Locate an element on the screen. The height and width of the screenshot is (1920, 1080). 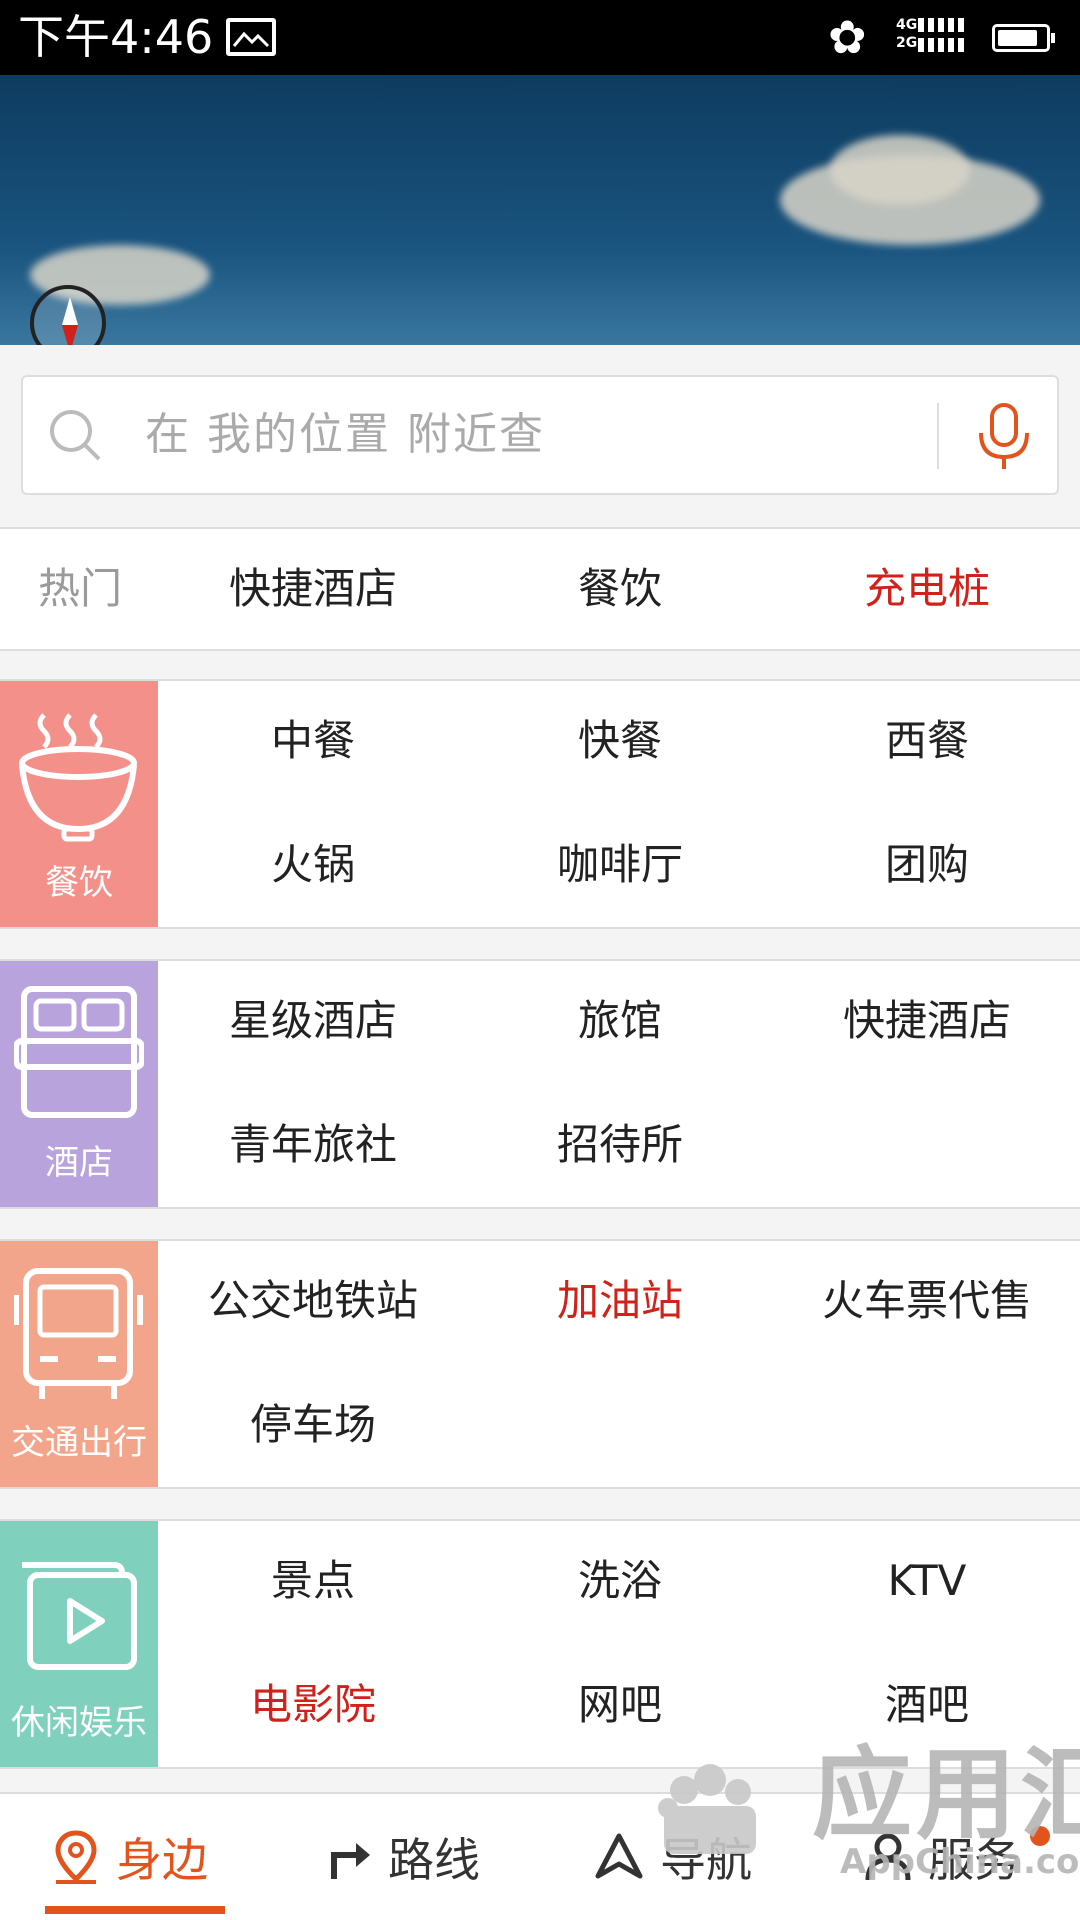
bus-icon is located at coordinates (78, 1333).